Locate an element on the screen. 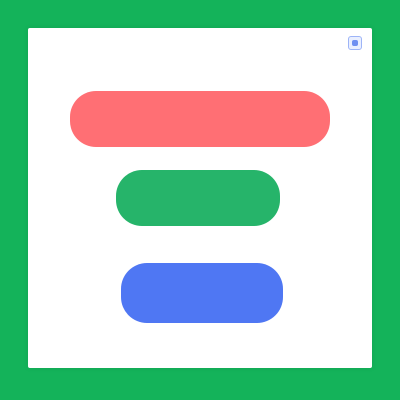  panel-header is located at coordinates (200, 51).